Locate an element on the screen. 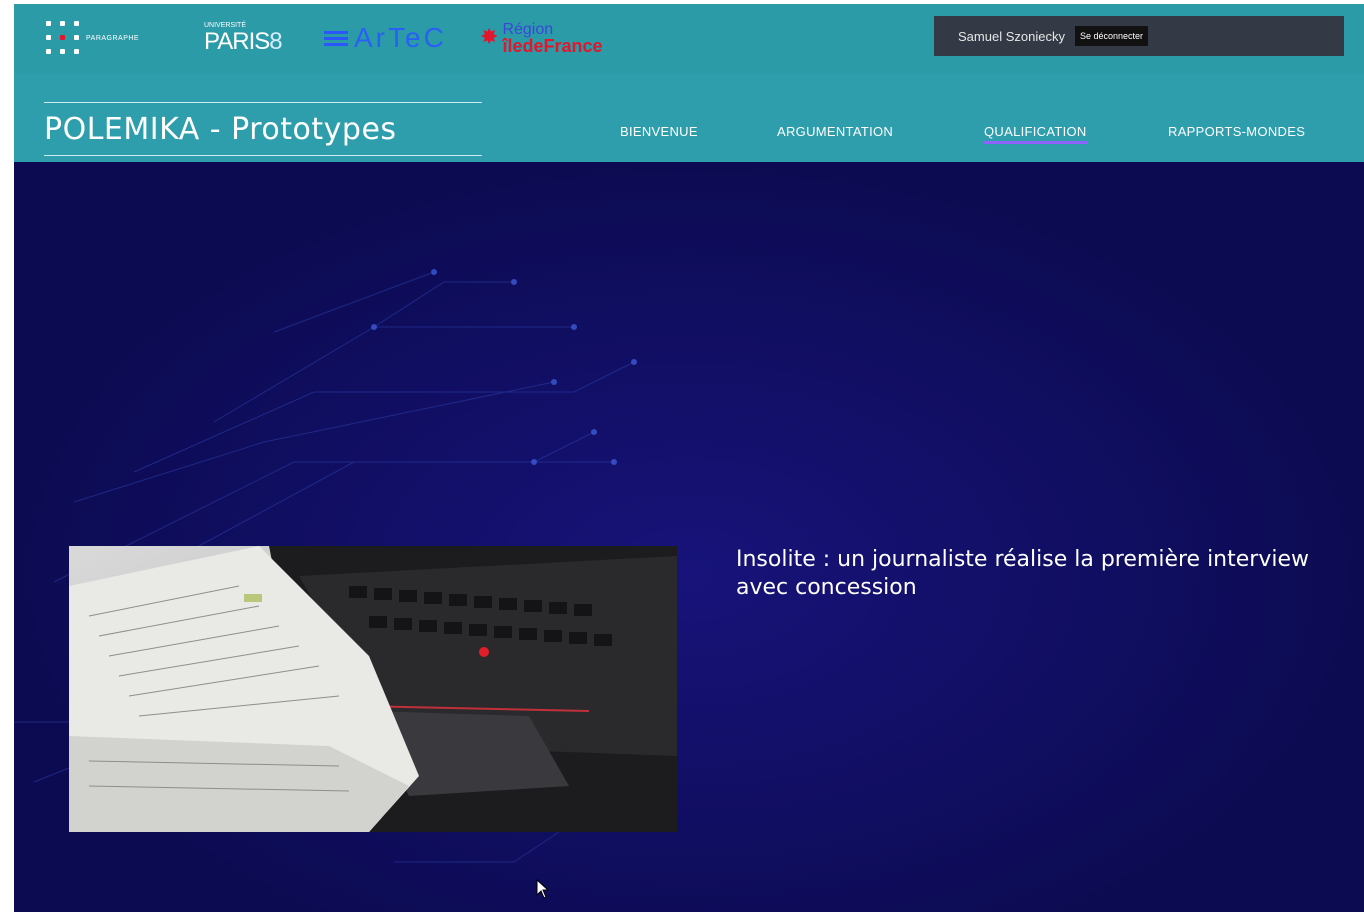 The height and width of the screenshot is (912, 1364). nav-bienvenue: BIENVENUE is located at coordinates (659, 131).